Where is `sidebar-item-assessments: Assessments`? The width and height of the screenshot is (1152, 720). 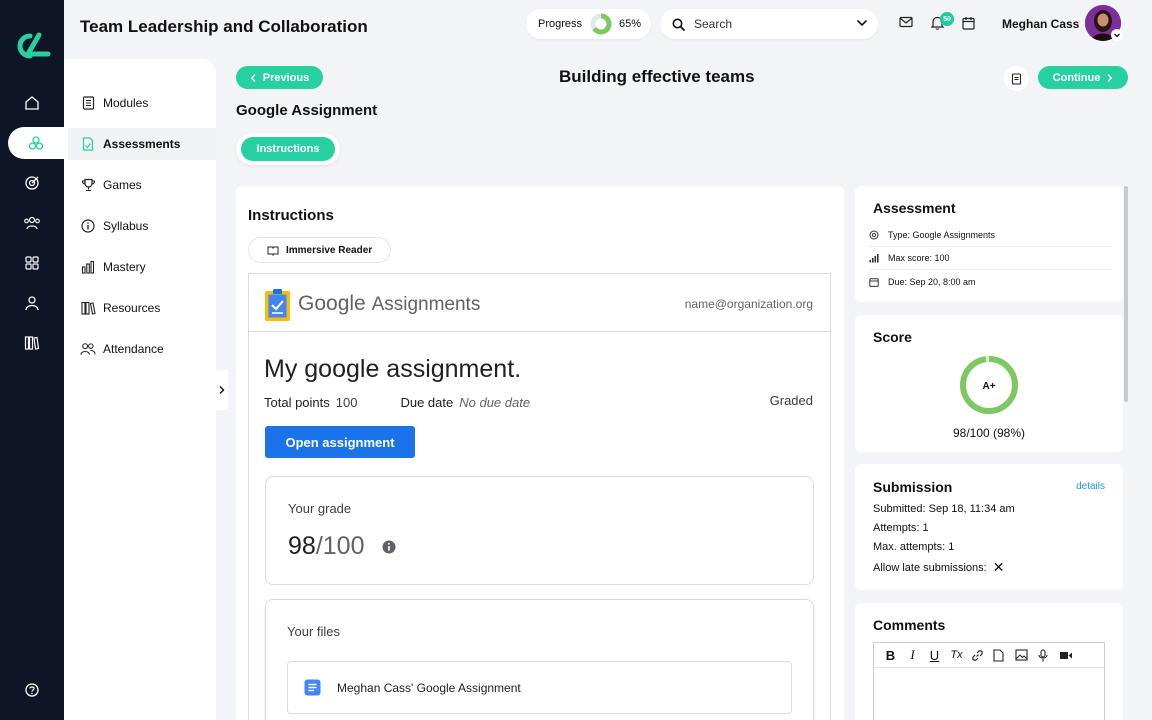
sidebar-item-assessments: Assessments is located at coordinates (142, 144).